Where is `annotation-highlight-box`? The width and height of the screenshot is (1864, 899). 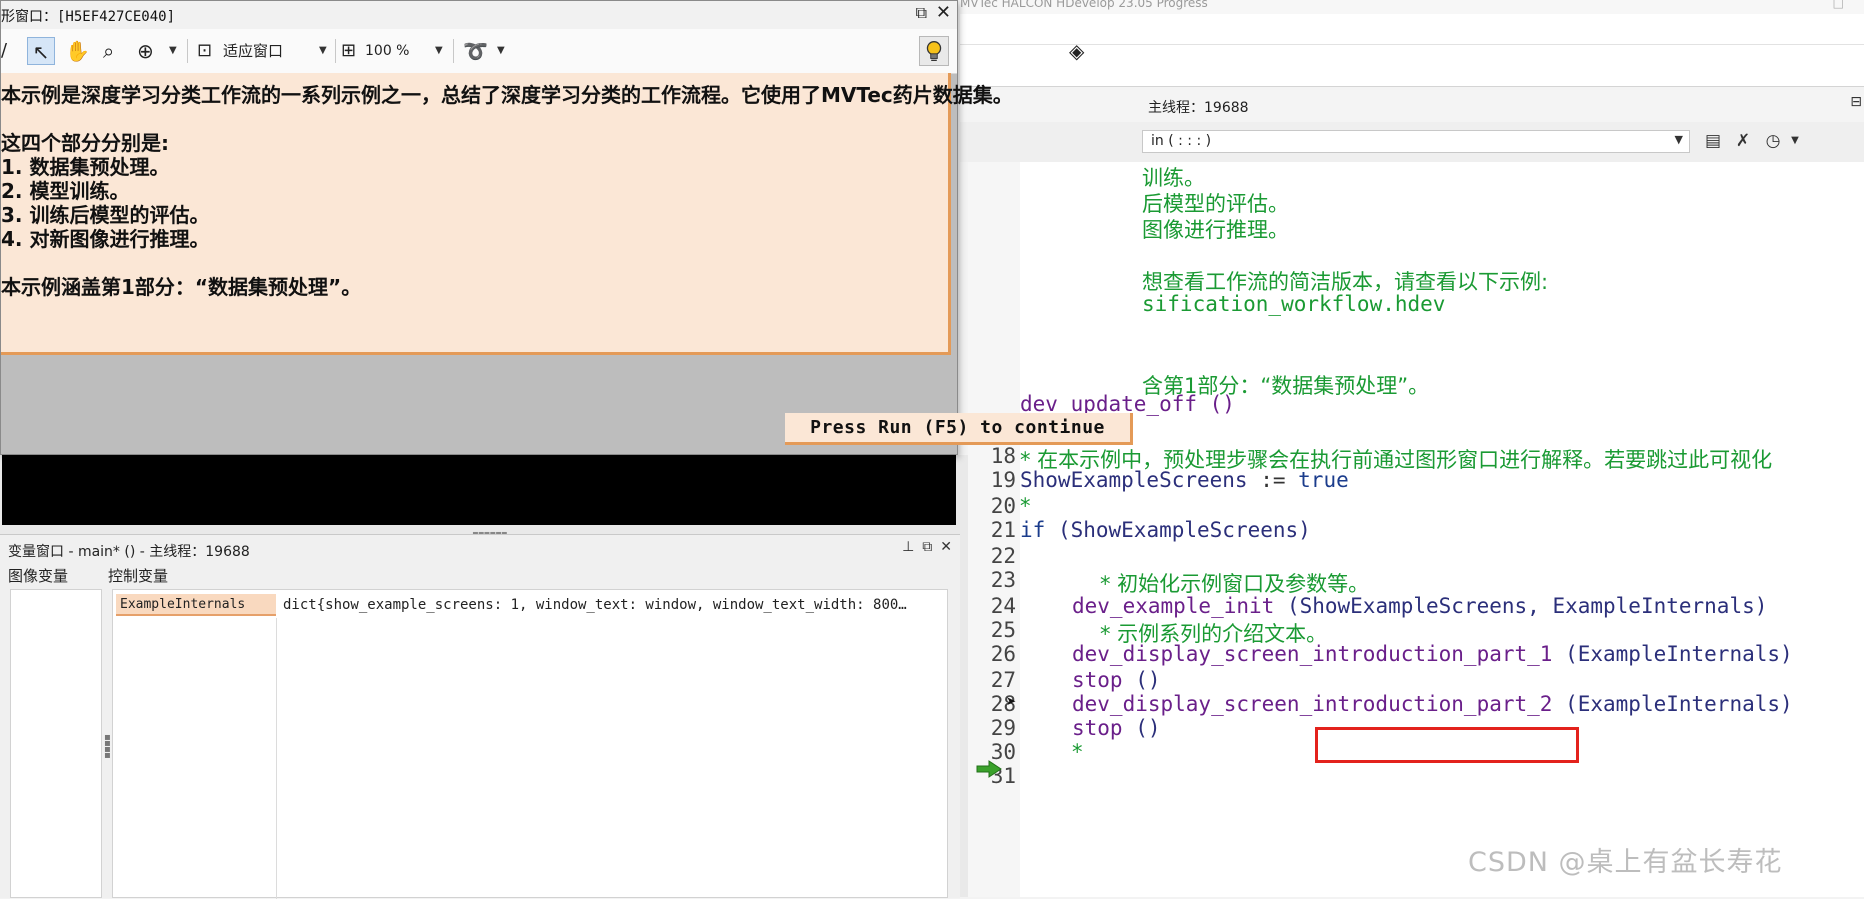
annotation-highlight-box is located at coordinates (1447, 745).